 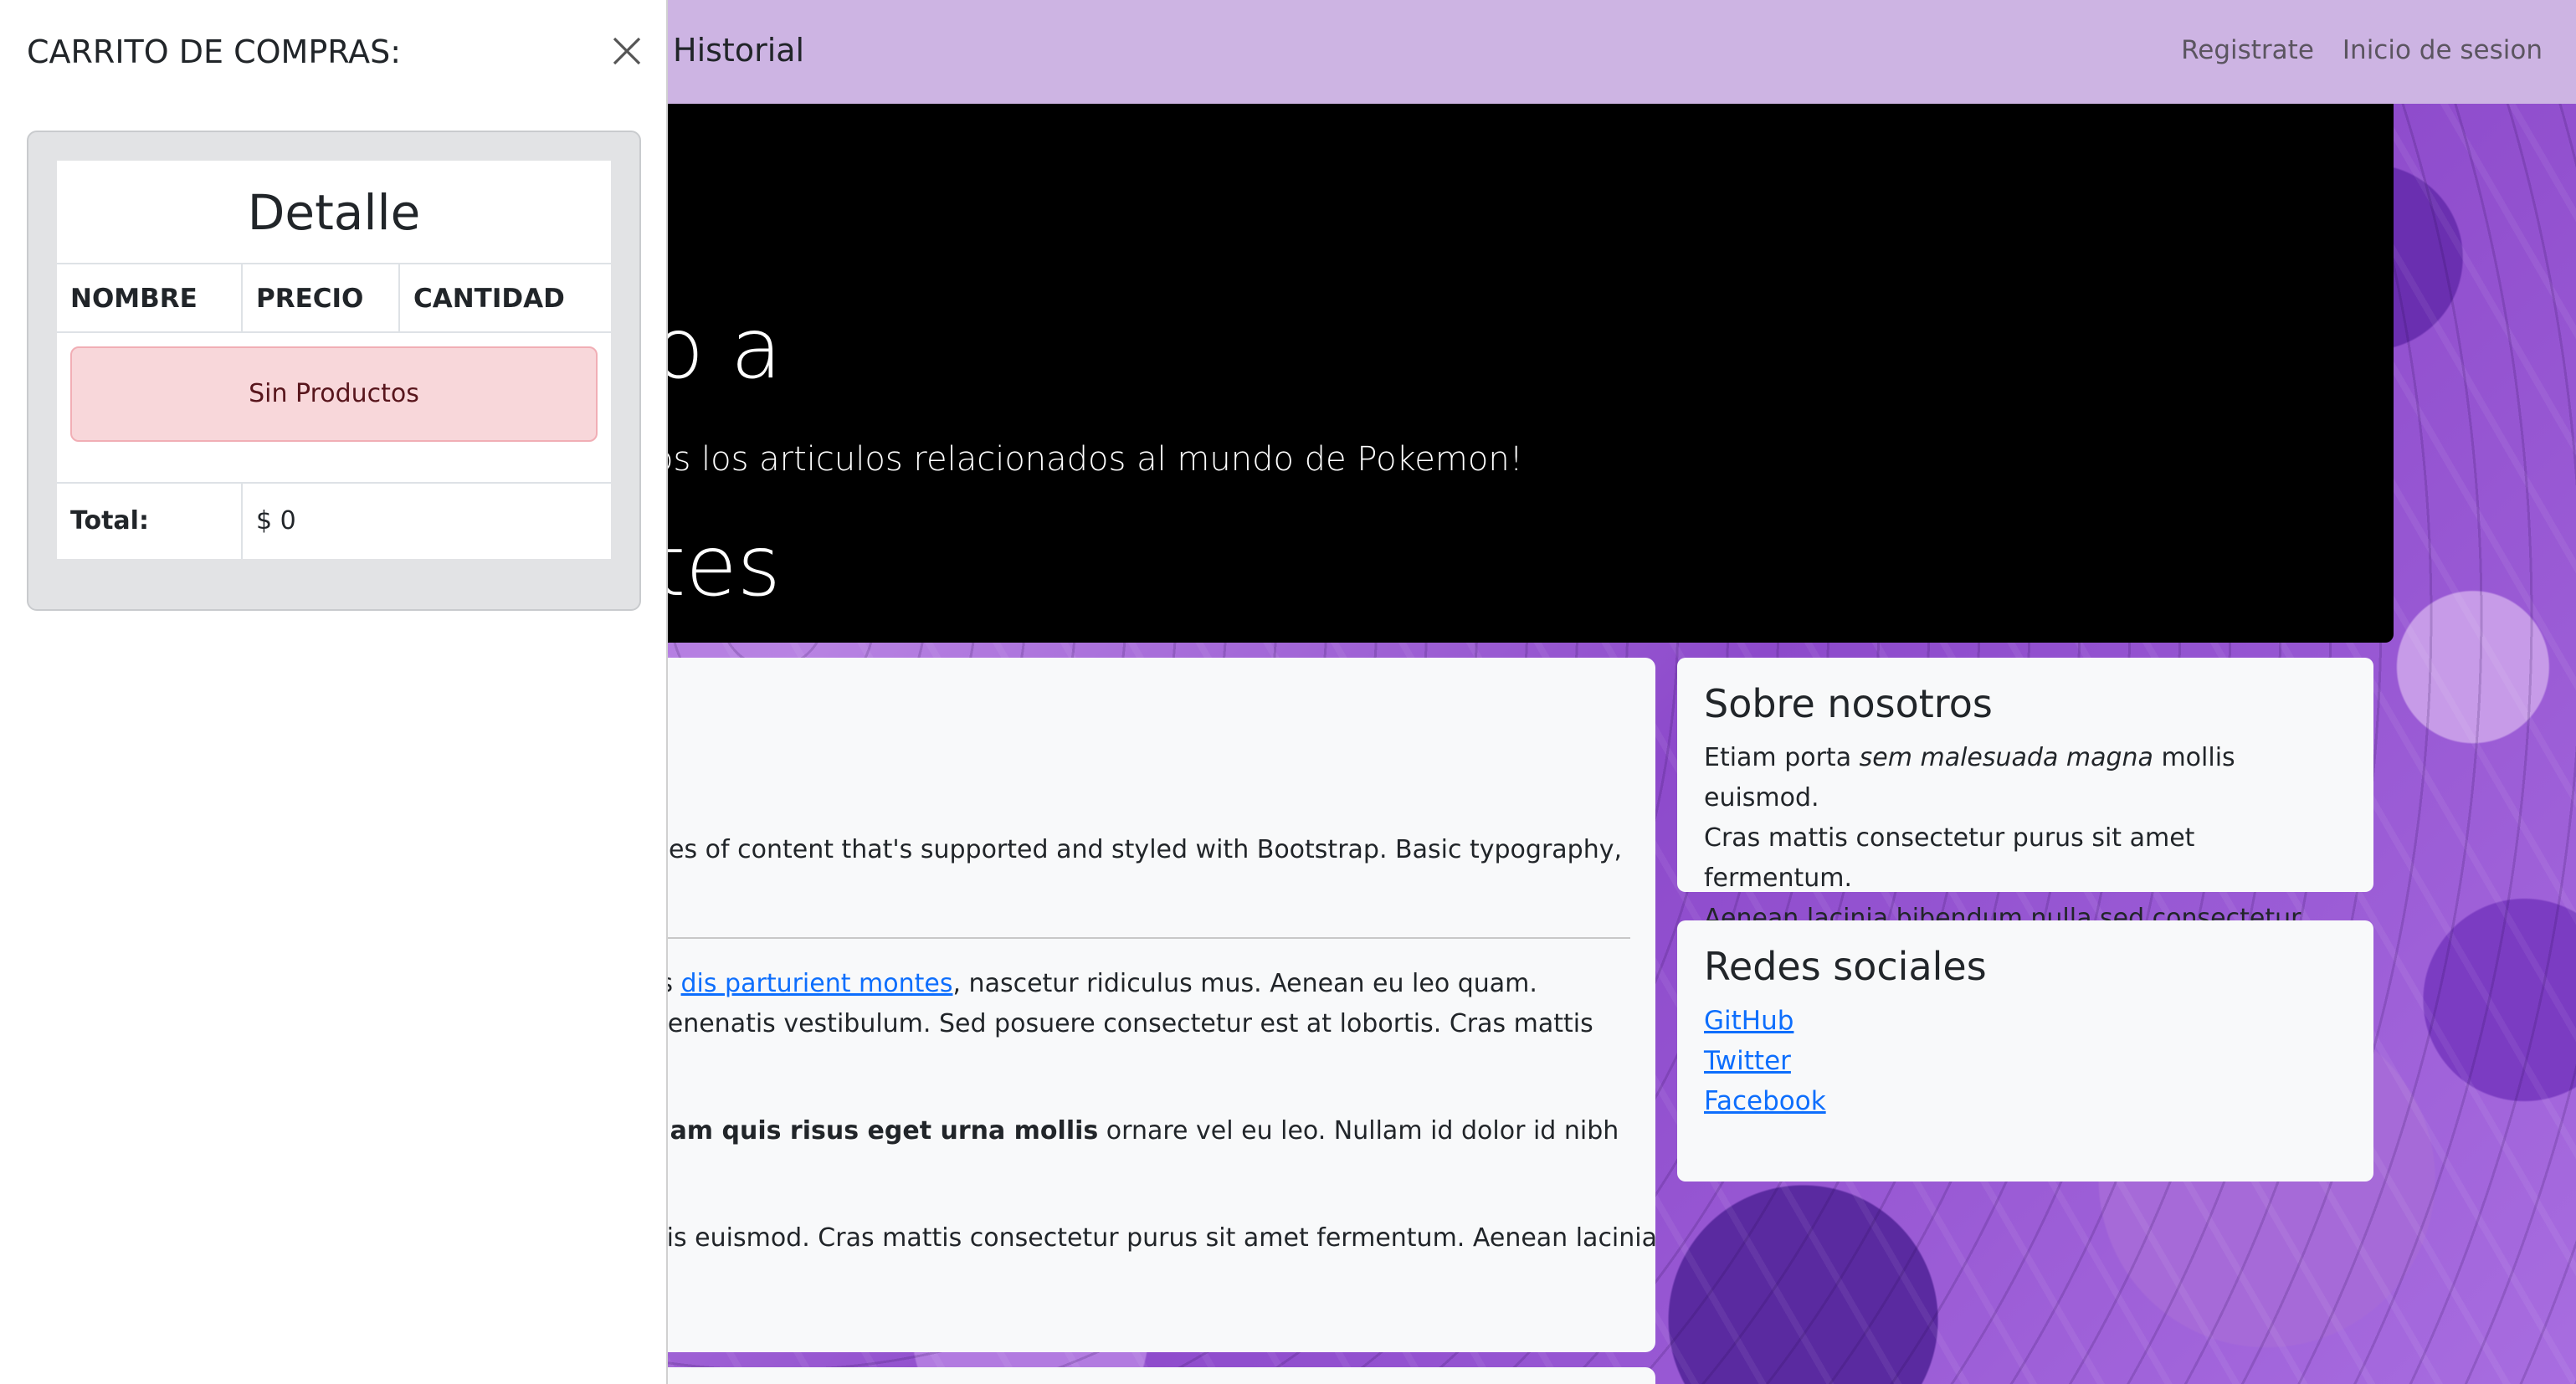 I want to click on social-link-twitter: Twitter, so click(x=2025, y=1061).